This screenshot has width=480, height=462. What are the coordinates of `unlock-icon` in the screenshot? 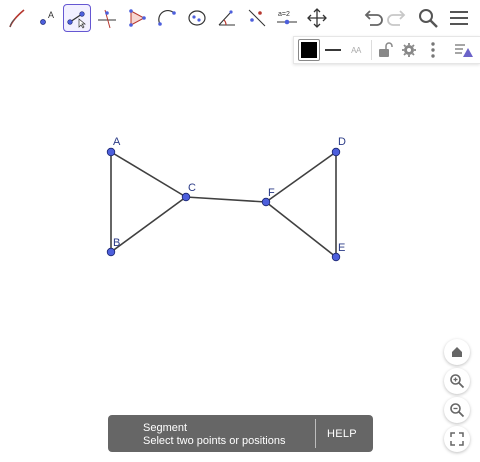 It's located at (386, 49).